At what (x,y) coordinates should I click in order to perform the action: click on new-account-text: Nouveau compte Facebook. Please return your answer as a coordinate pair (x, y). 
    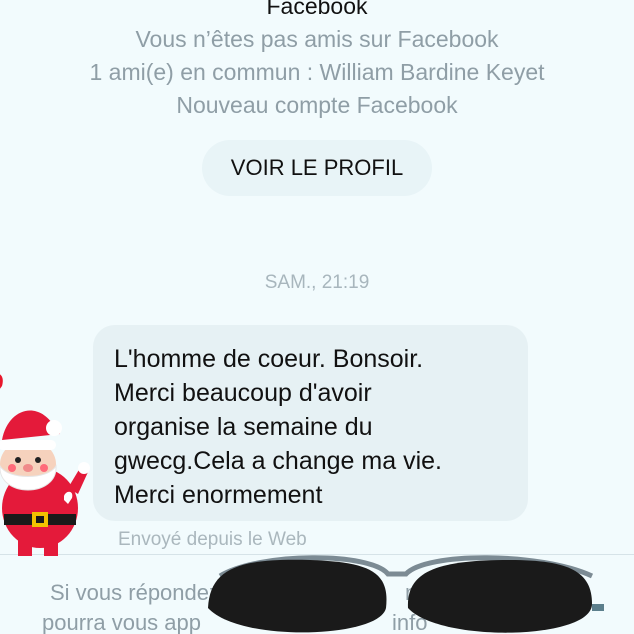
    Looking at the image, I should click on (317, 105).